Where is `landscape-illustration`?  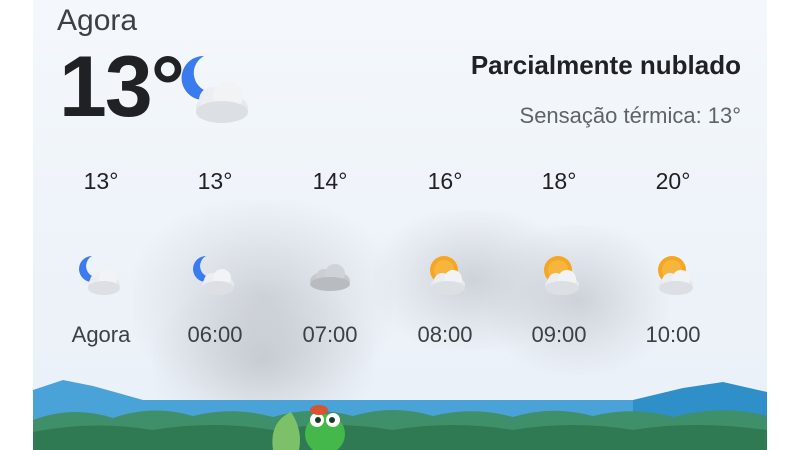
landscape-illustration is located at coordinates (400, 415).